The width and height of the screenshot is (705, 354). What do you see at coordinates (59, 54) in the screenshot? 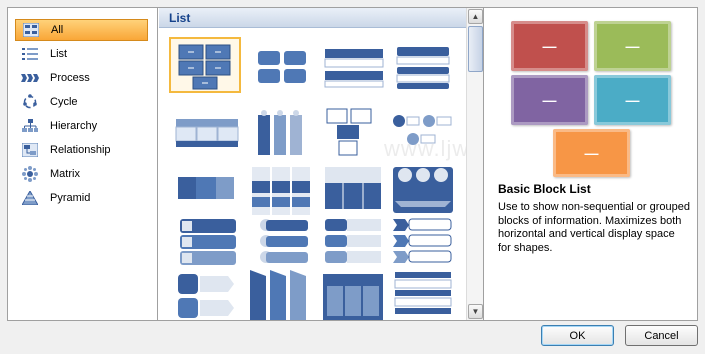
I see `category-label: List` at bounding box center [59, 54].